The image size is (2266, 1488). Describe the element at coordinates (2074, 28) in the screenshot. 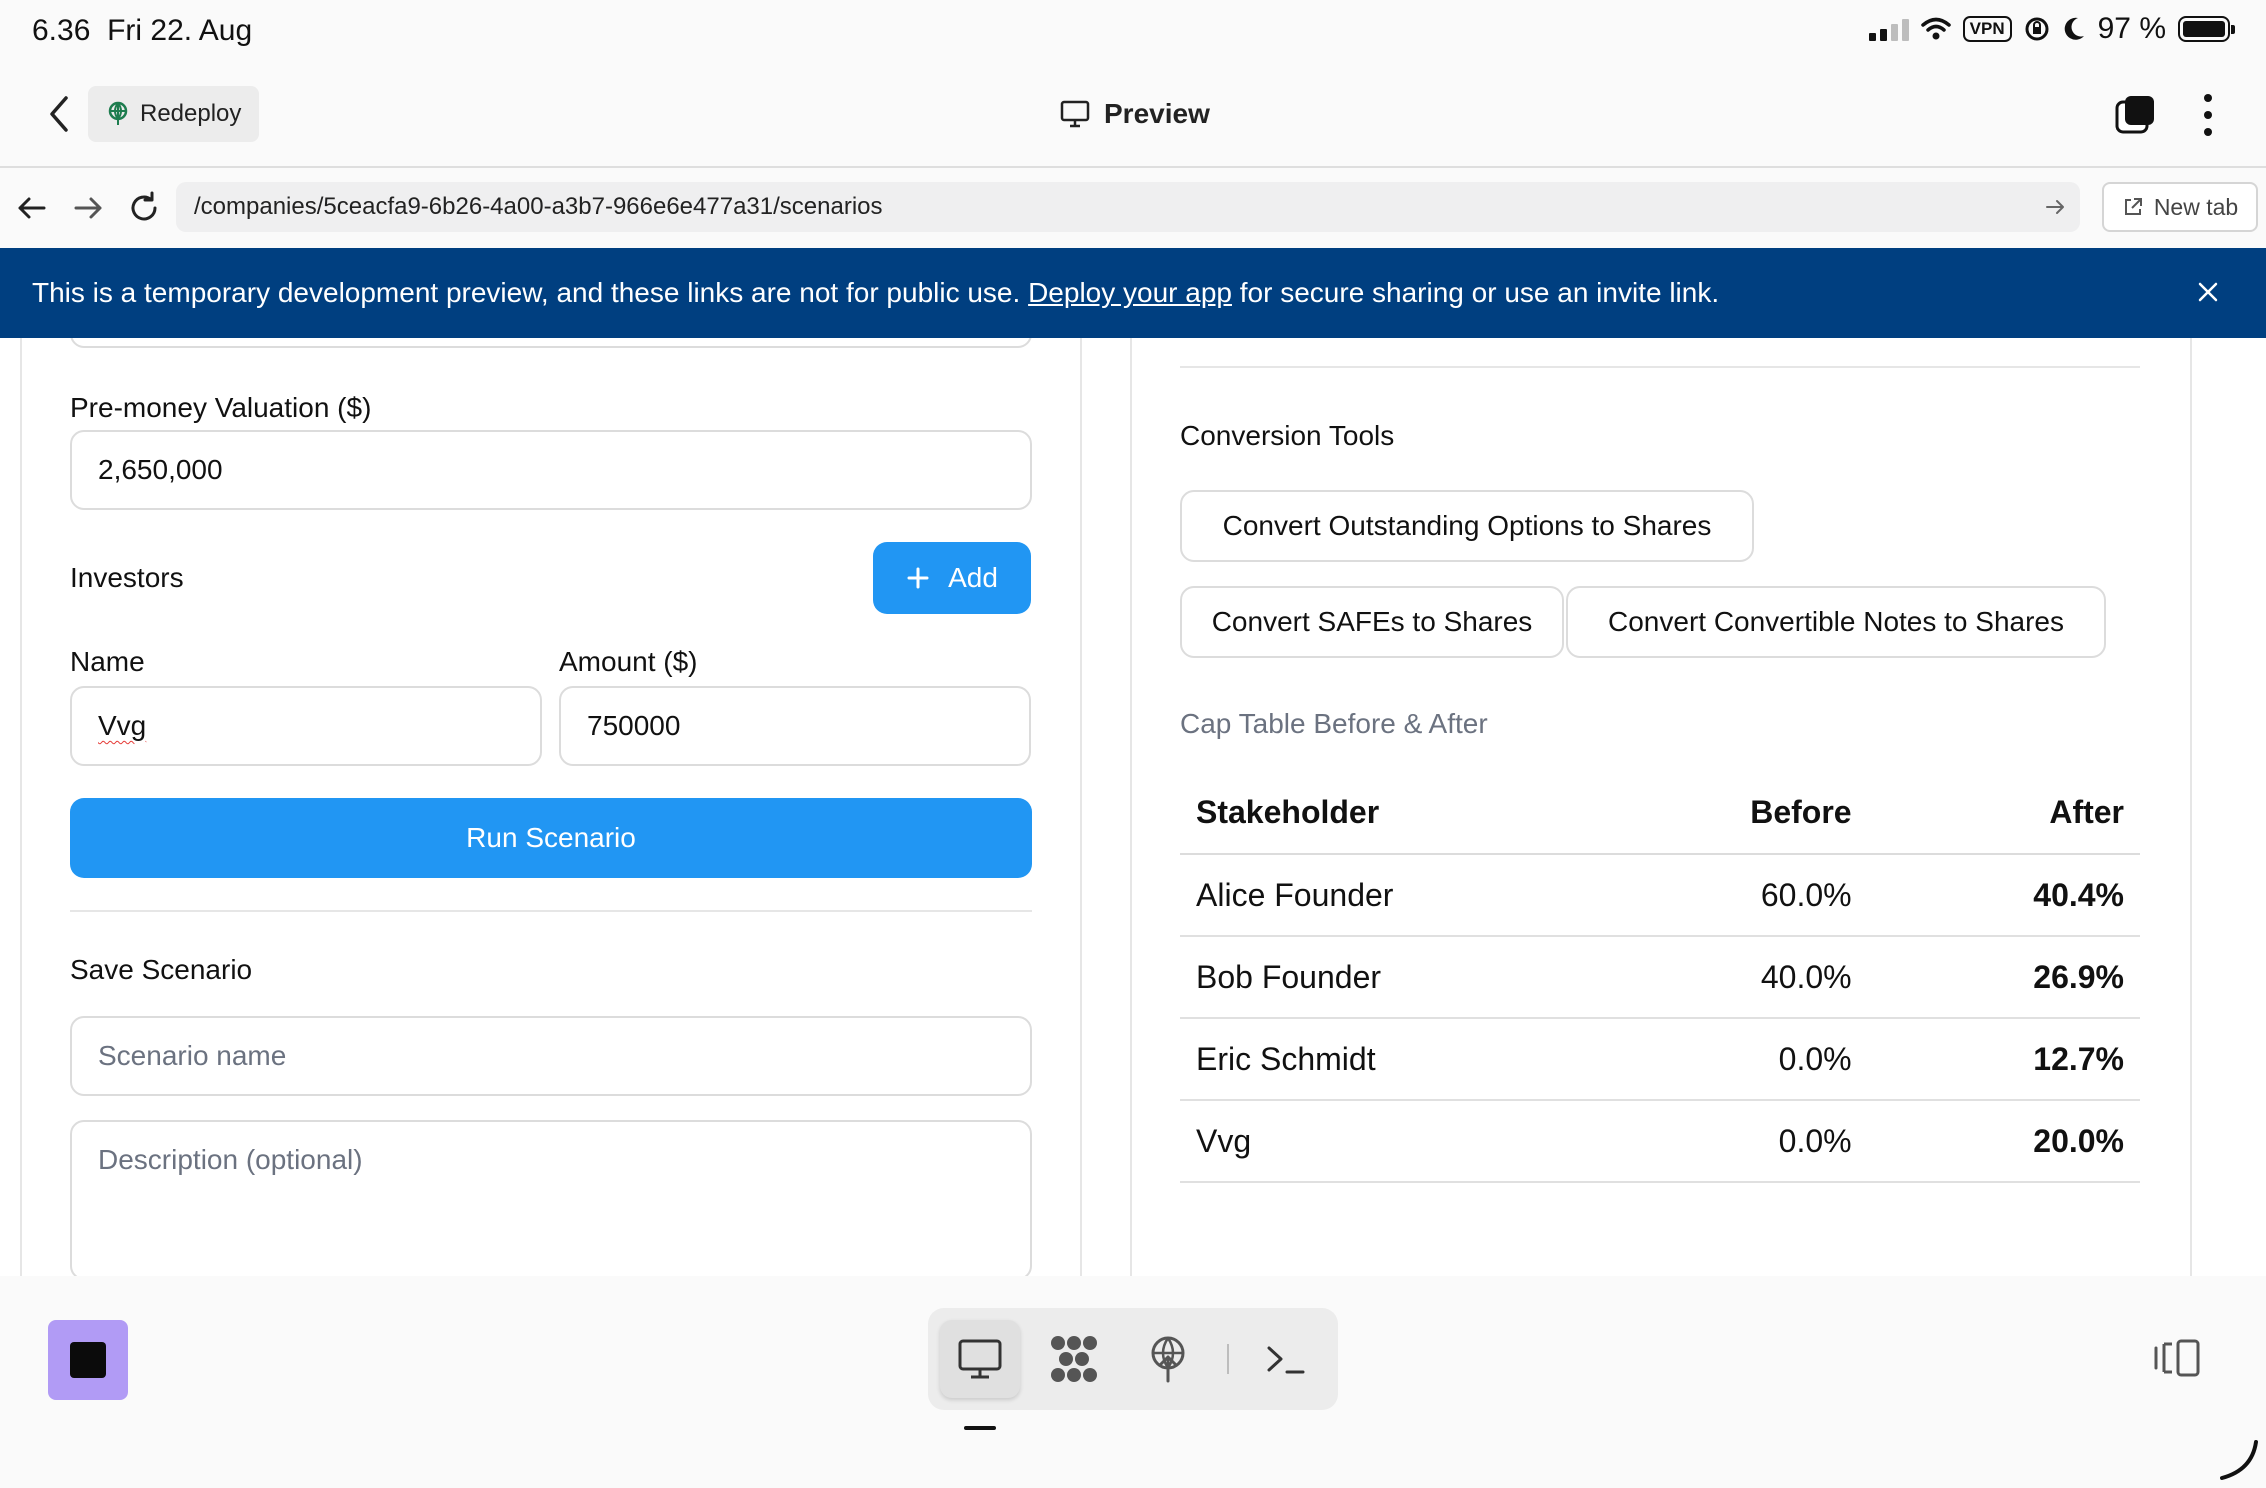

I see `moon-icon` at that location.